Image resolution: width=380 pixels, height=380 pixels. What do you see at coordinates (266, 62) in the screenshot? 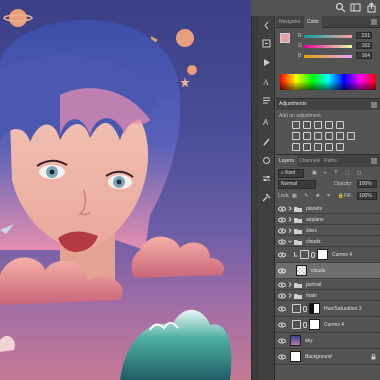
I see `actions-icon` at bounding box center [266, 62].